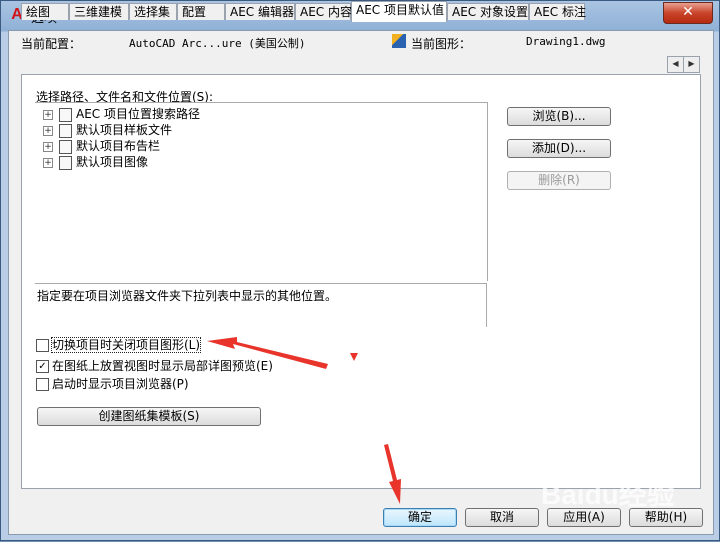 The image size is (720, 542). What do you see at coordinates (260, 11) in the screenshot?
I see `tab-aec-editor: AEC 编辑器` at bounding box center [260, 11].